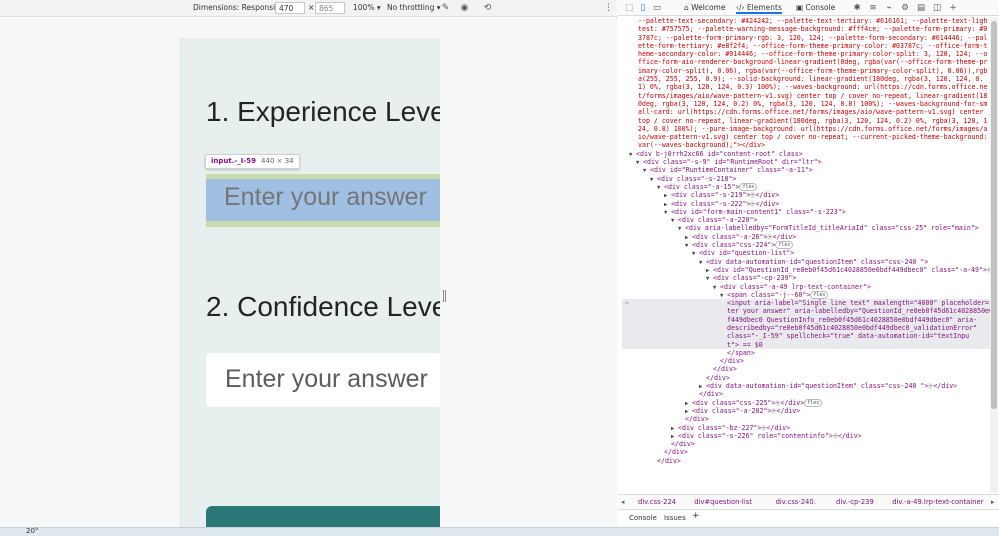 The width and height of the screenshot is (999, 536). I want to click on drawer-tab-issues: Issues, so click(675, 518).